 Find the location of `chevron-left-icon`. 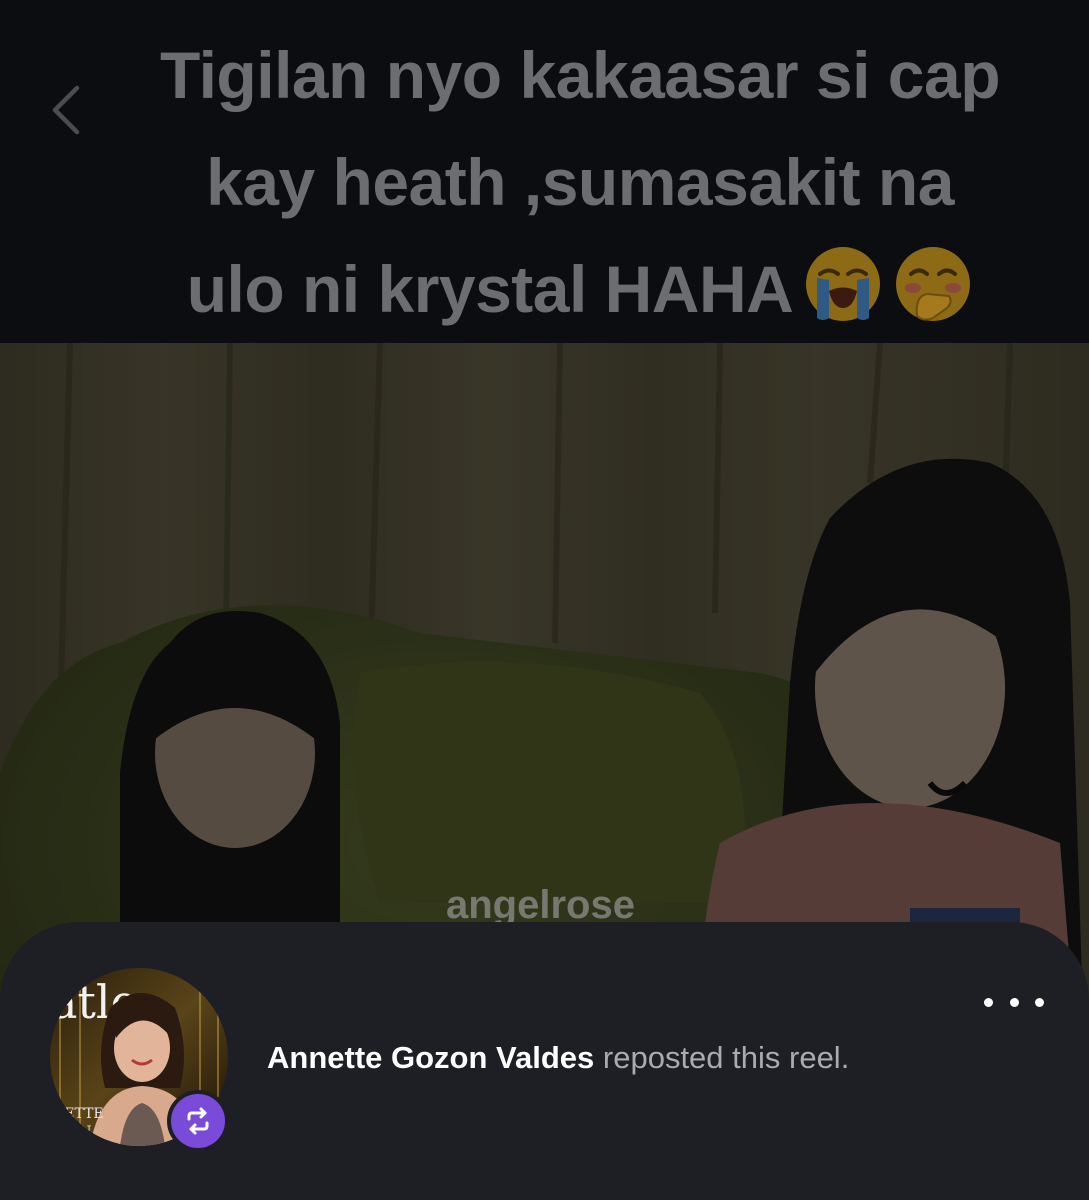

chevron-left-icon is located at coordinates (66, 110).